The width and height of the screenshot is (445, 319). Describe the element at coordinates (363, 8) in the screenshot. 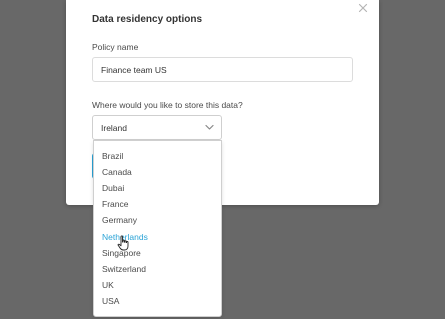

I see `close-icon` at that location.